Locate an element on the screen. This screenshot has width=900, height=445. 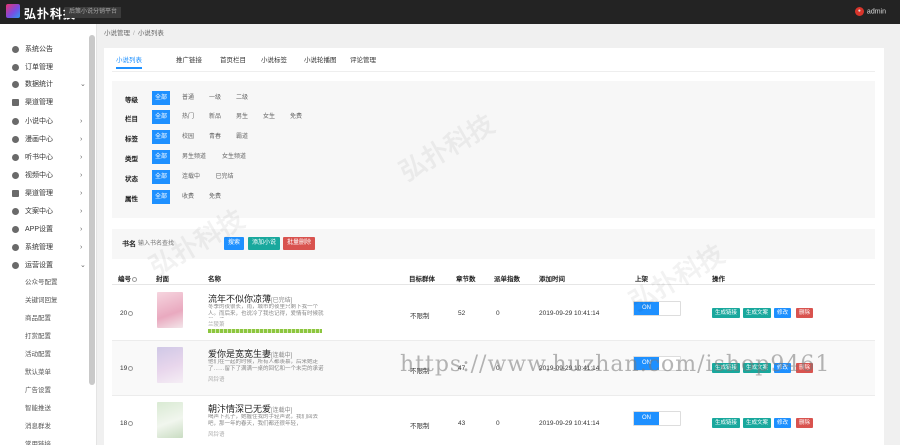
sidebar-item: 数据统计 ⌄ is located at coordinates (44, 84).